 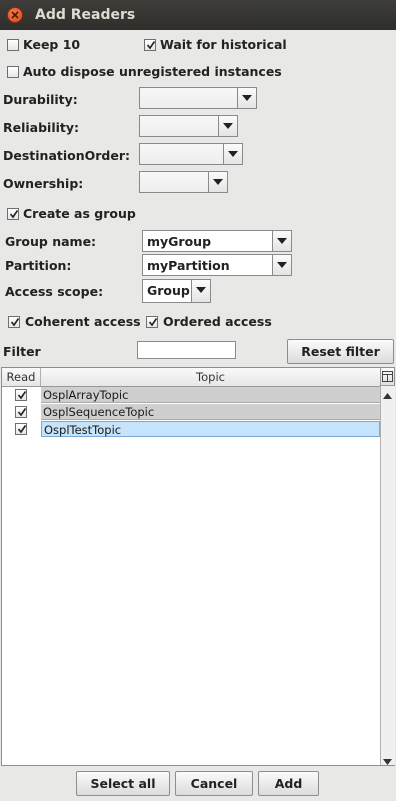 I want to click on topic-cell: OsplSequenceTopic, so click(x=210, y=412).